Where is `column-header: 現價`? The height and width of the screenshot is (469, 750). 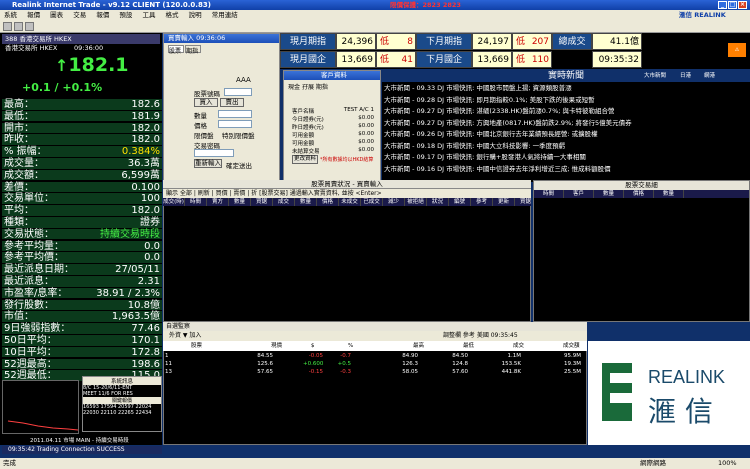 column-header: 現價 is located at coordinates (276, 346).